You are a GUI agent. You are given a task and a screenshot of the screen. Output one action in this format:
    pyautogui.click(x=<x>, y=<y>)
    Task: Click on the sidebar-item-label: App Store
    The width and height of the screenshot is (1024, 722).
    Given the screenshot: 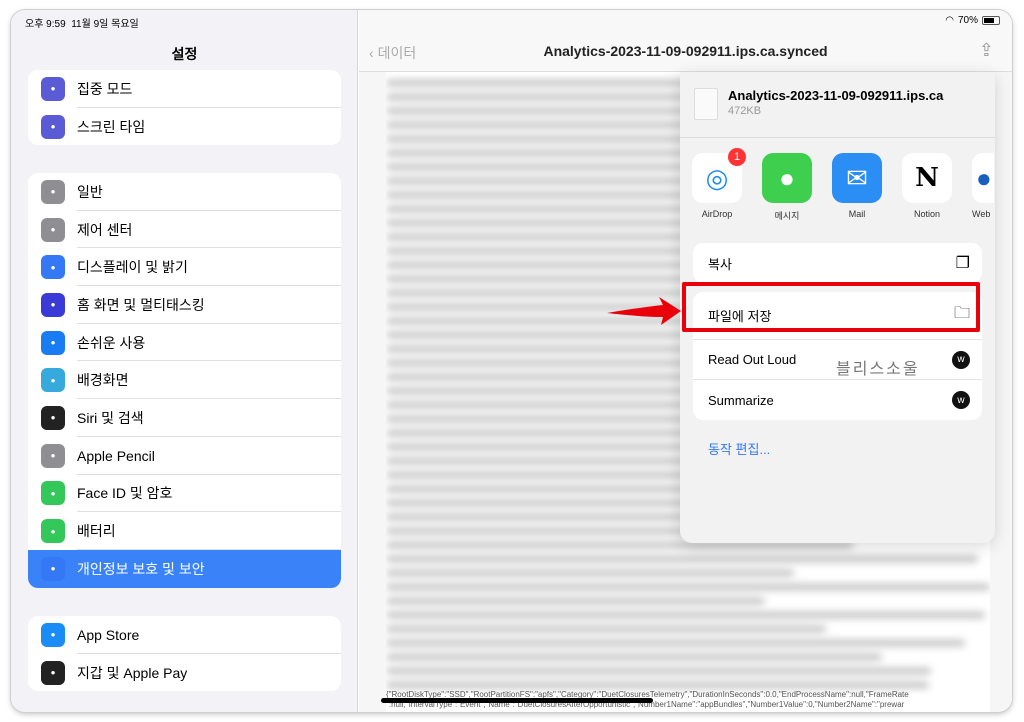 What is the action you would take?
    pyautogui.click(x=108, y=634)
    